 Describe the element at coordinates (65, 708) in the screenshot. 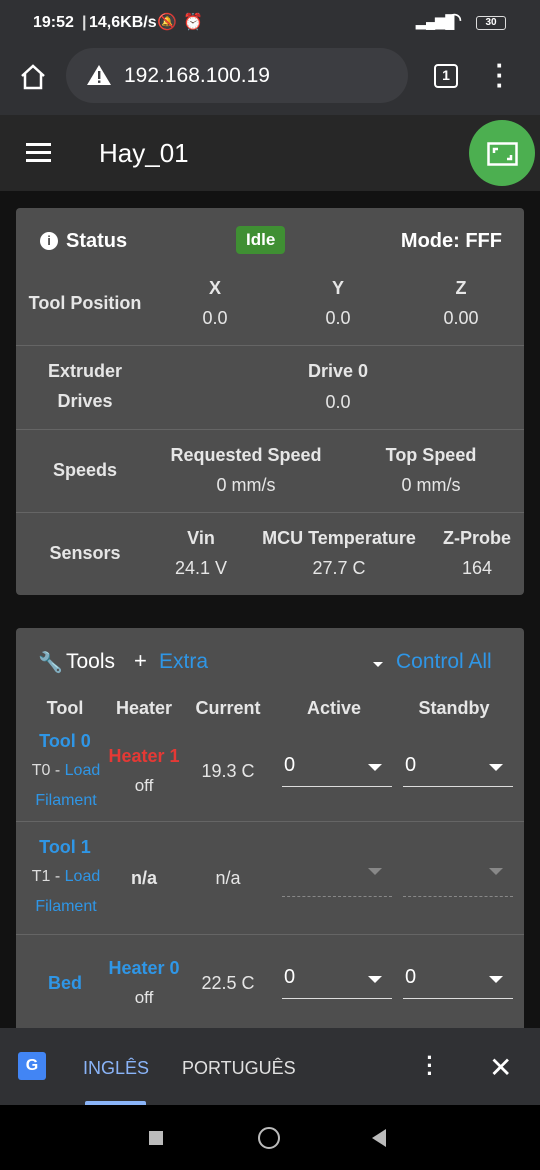

I see `col-tool: Tool` at that location.